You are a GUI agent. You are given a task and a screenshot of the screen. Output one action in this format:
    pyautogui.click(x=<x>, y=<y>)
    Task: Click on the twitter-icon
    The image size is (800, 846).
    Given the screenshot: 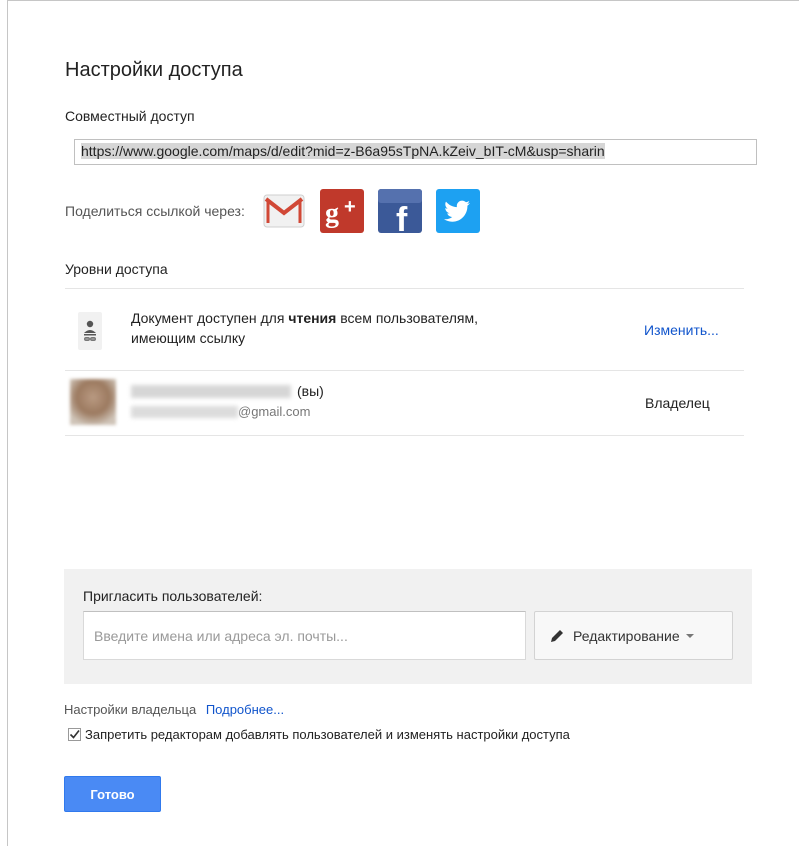 What is the action you would take?
    pyautogui.click(x=457, y=211)
    